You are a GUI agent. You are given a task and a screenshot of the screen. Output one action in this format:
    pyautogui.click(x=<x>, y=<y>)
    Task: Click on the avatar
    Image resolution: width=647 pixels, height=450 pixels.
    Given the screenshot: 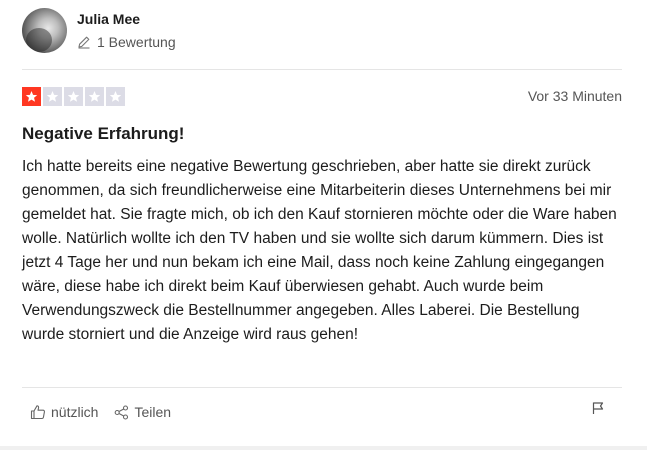 What is the action you would take?
    pyautogui.click(x=44, y=30)
    